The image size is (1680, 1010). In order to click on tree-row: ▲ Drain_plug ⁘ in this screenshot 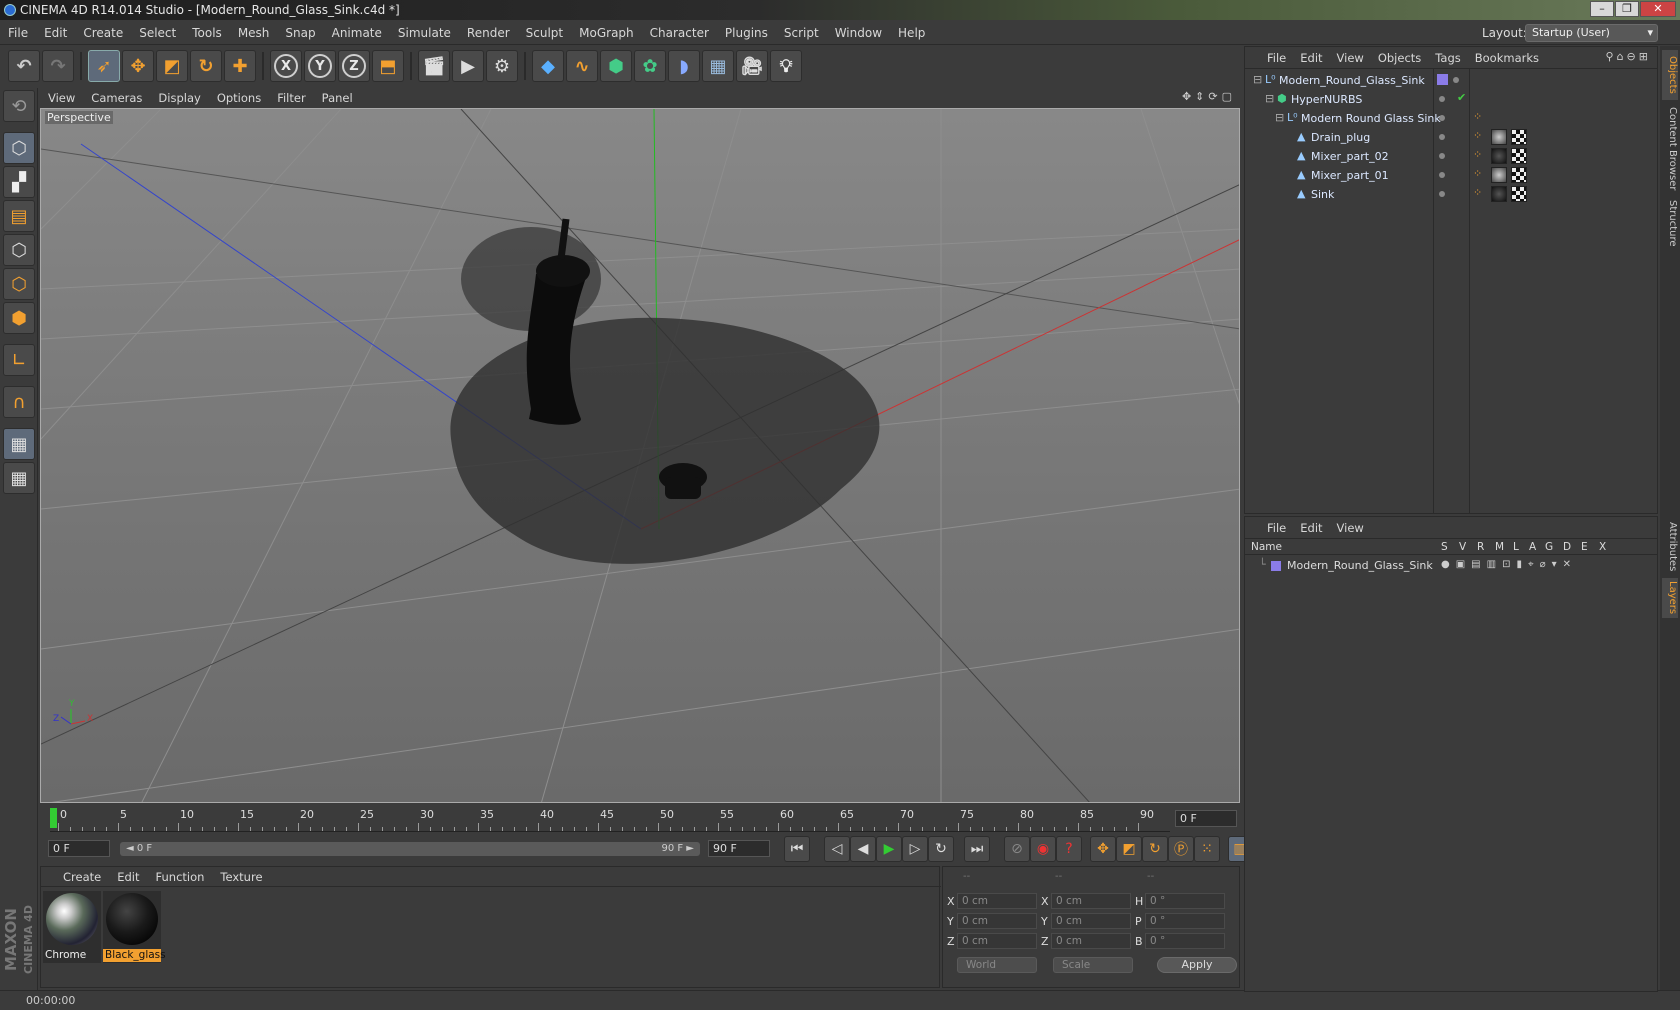, I will do `click(1451, 137)`.